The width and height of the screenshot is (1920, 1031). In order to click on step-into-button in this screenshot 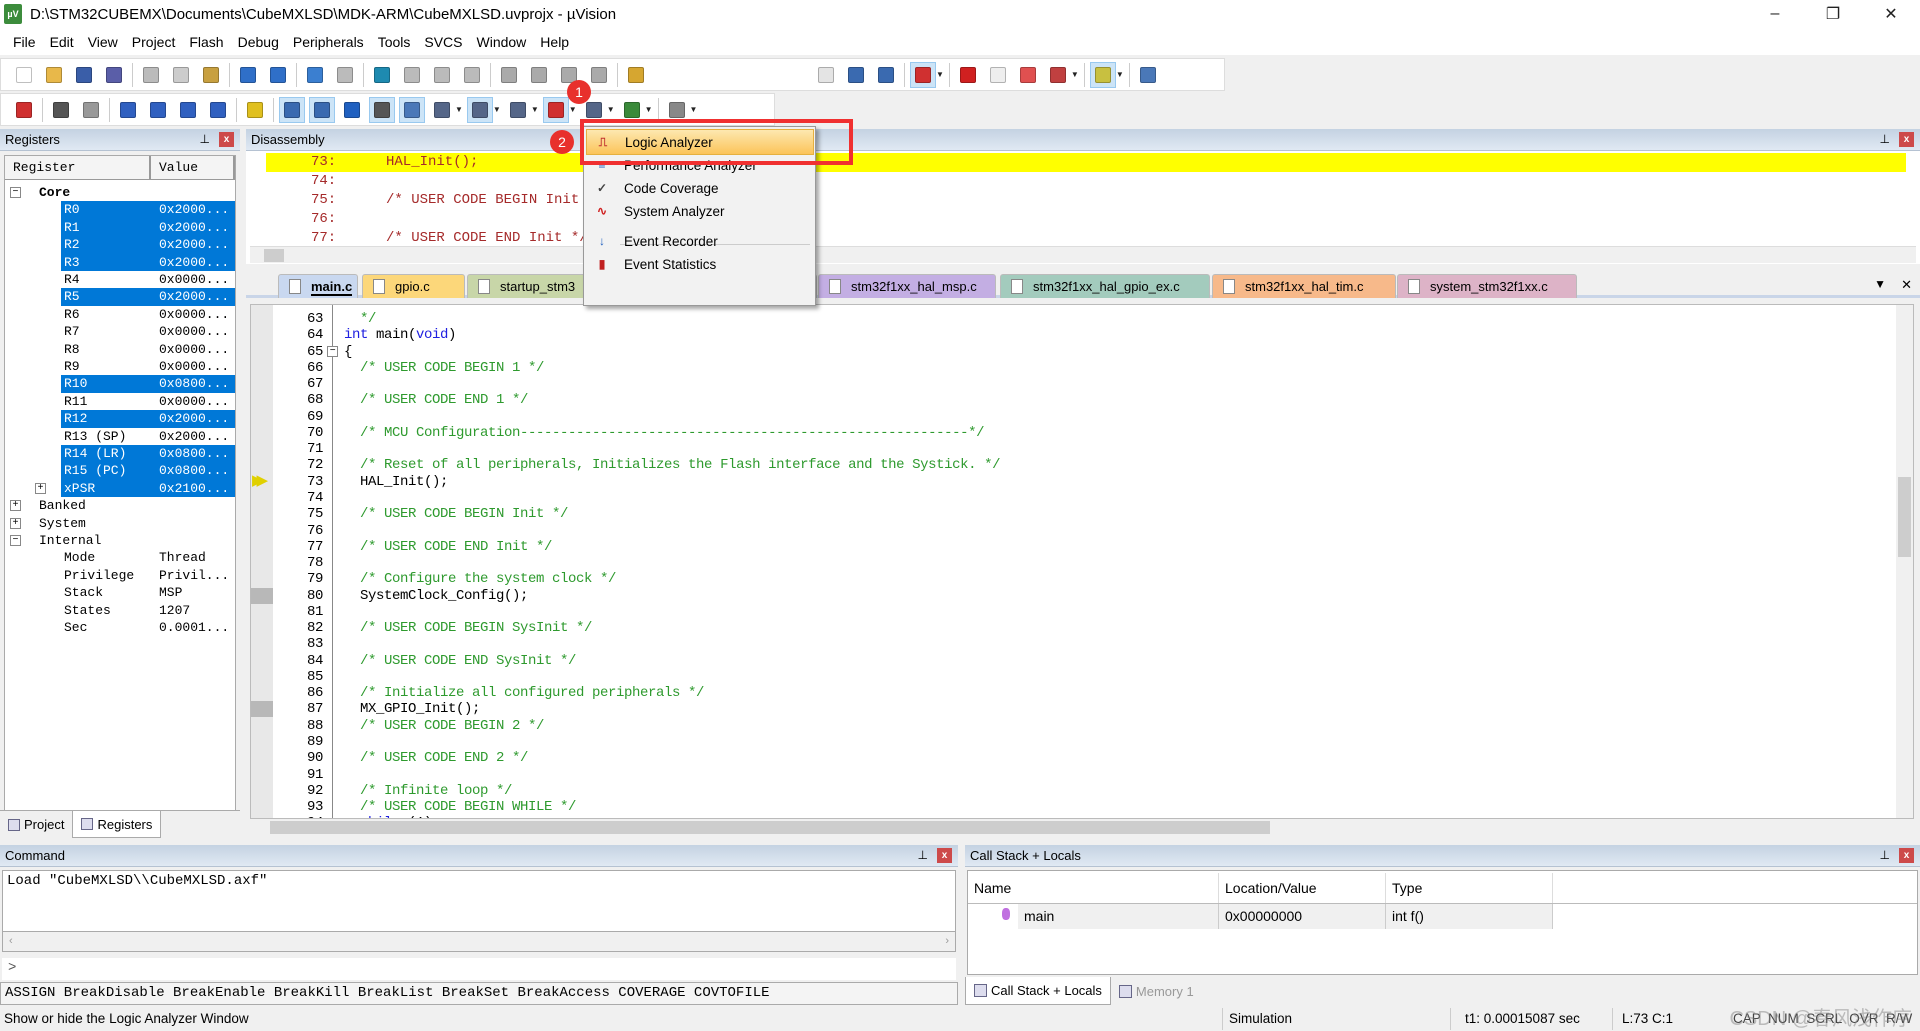, I will do `click(128, 110)`.